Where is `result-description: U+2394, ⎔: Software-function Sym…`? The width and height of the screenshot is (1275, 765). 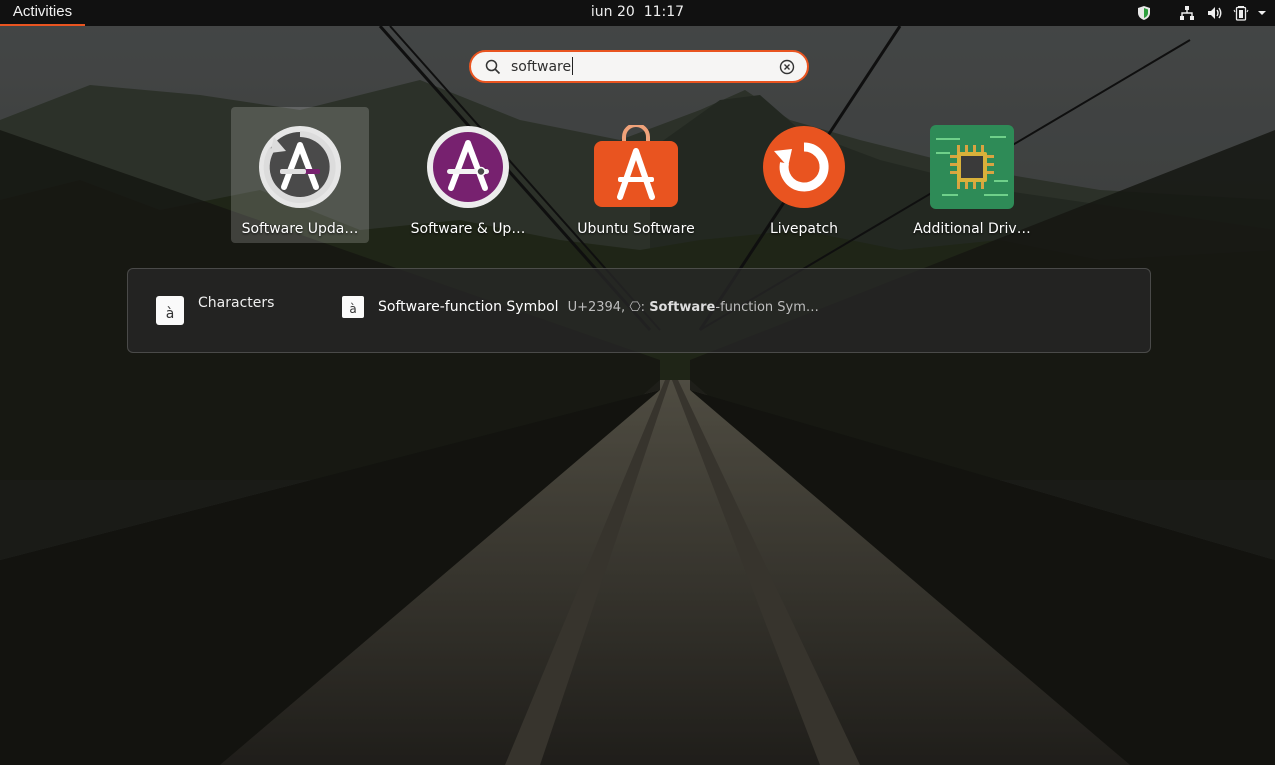 result-description: U+2394, ⎔: Software-function Sym… is located at coordinates (693, 307).